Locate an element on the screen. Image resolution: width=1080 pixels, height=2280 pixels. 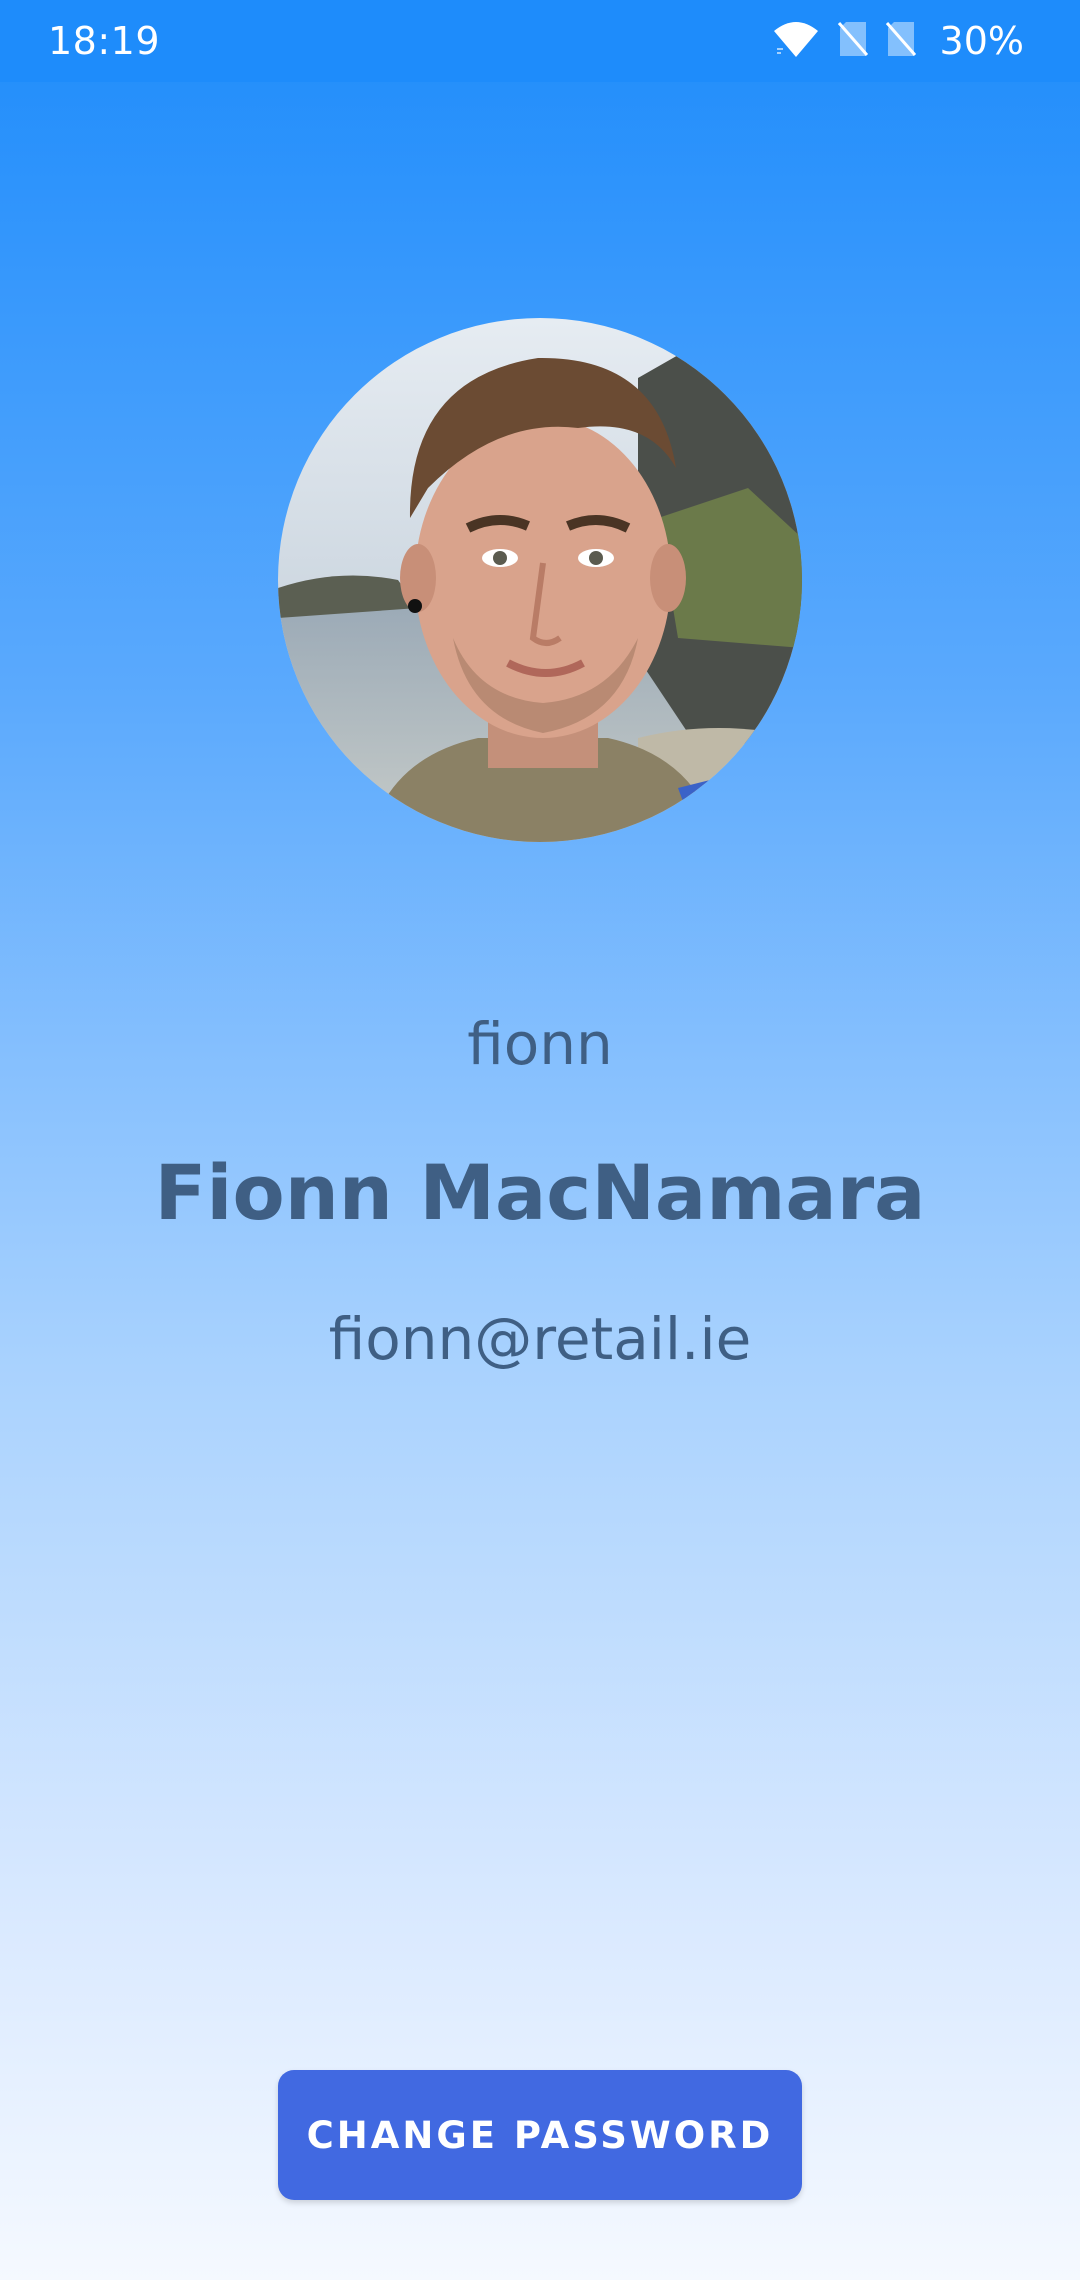
profile-photo is located at coordinates (540, 580).